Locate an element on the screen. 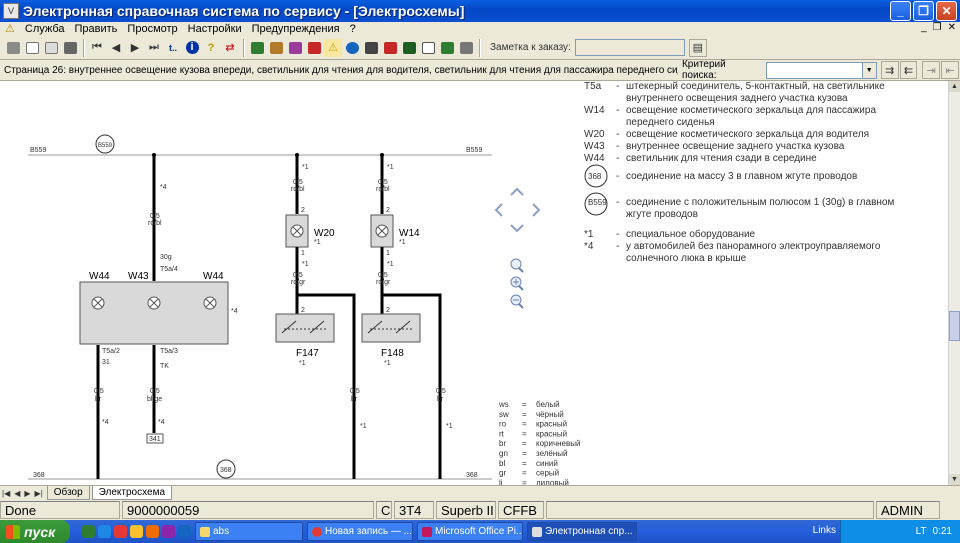 This screenshot has height=543, width=960. mdi-restore-button: ❐ is located at coordinates (937, 27).